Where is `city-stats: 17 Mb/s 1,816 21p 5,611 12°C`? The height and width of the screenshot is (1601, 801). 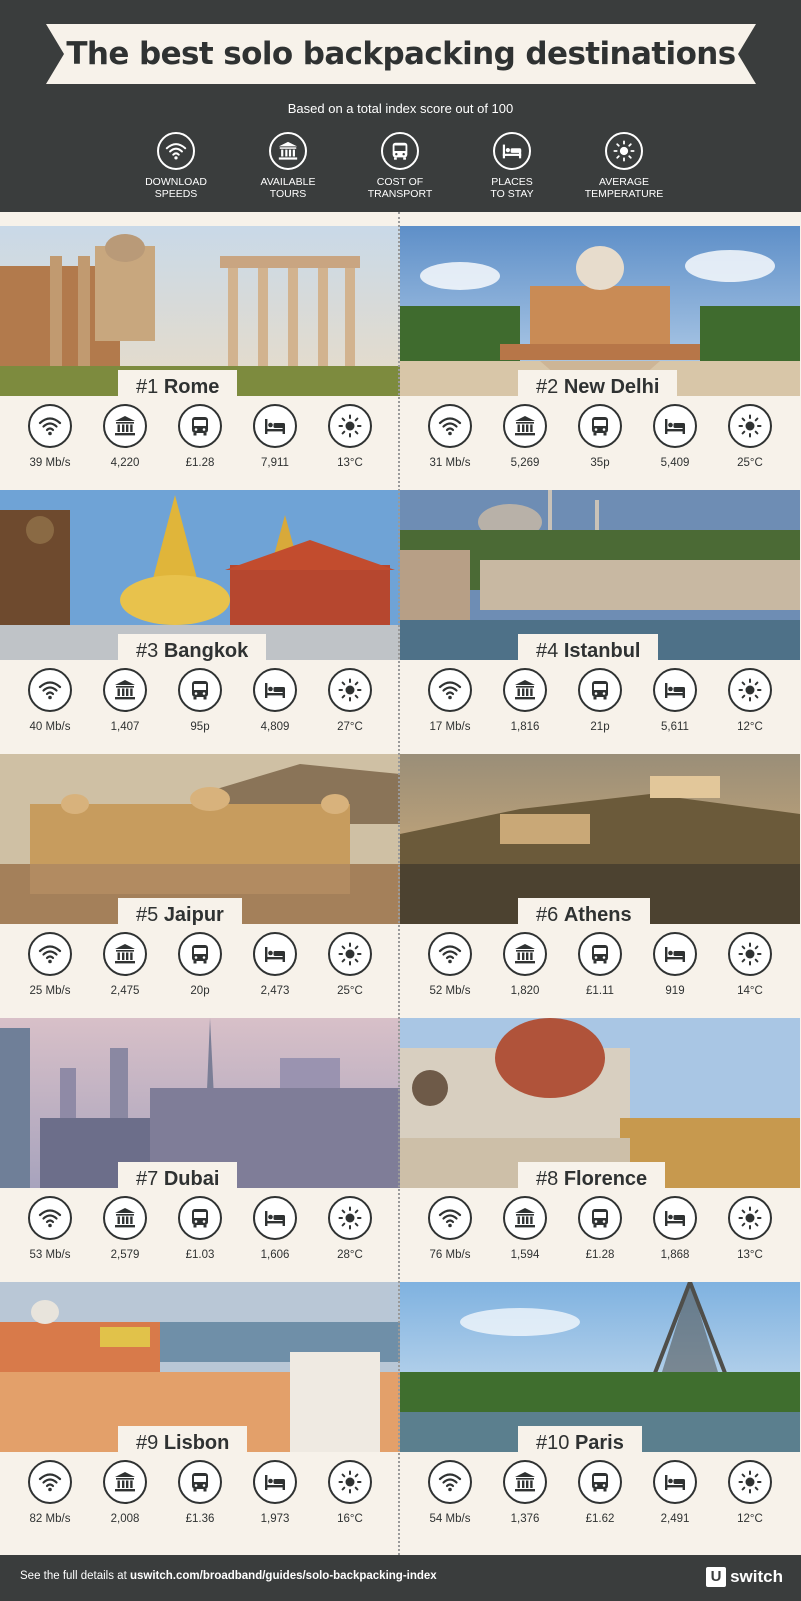 city-stats: 17 Mb/s 1,816 21p 5,611 12°C is located at coordinates (600, 704).